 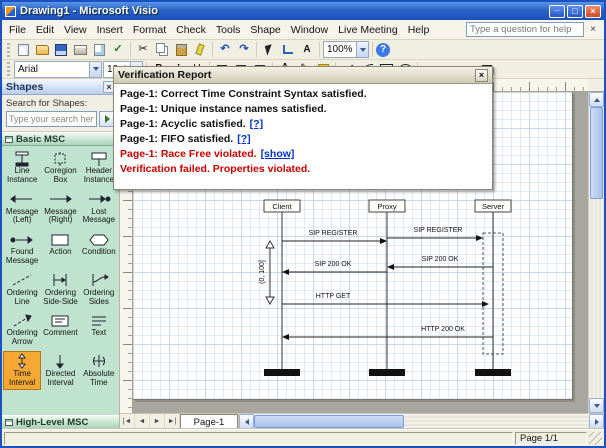 I want to click on tab-page-1: Page-1, so click(x=209, y=421).